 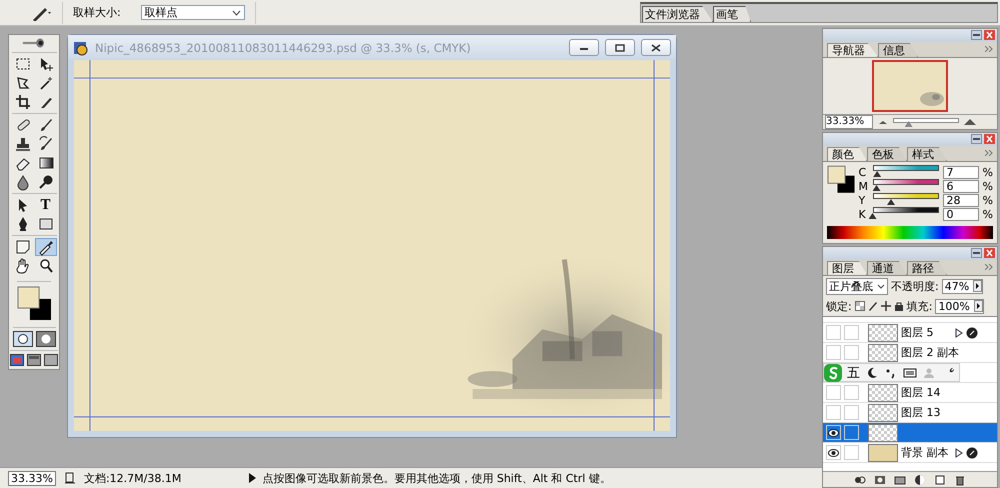 I want to click on checker-icon, so click(x=859, y=306).